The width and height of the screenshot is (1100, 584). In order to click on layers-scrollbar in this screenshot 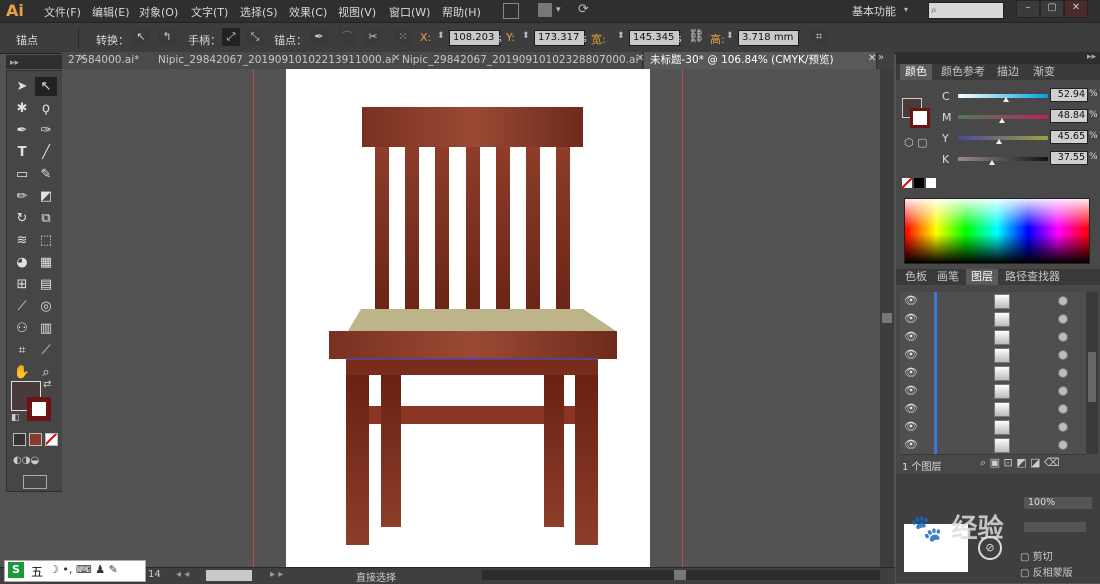, I will do `click(1092, 373)`.